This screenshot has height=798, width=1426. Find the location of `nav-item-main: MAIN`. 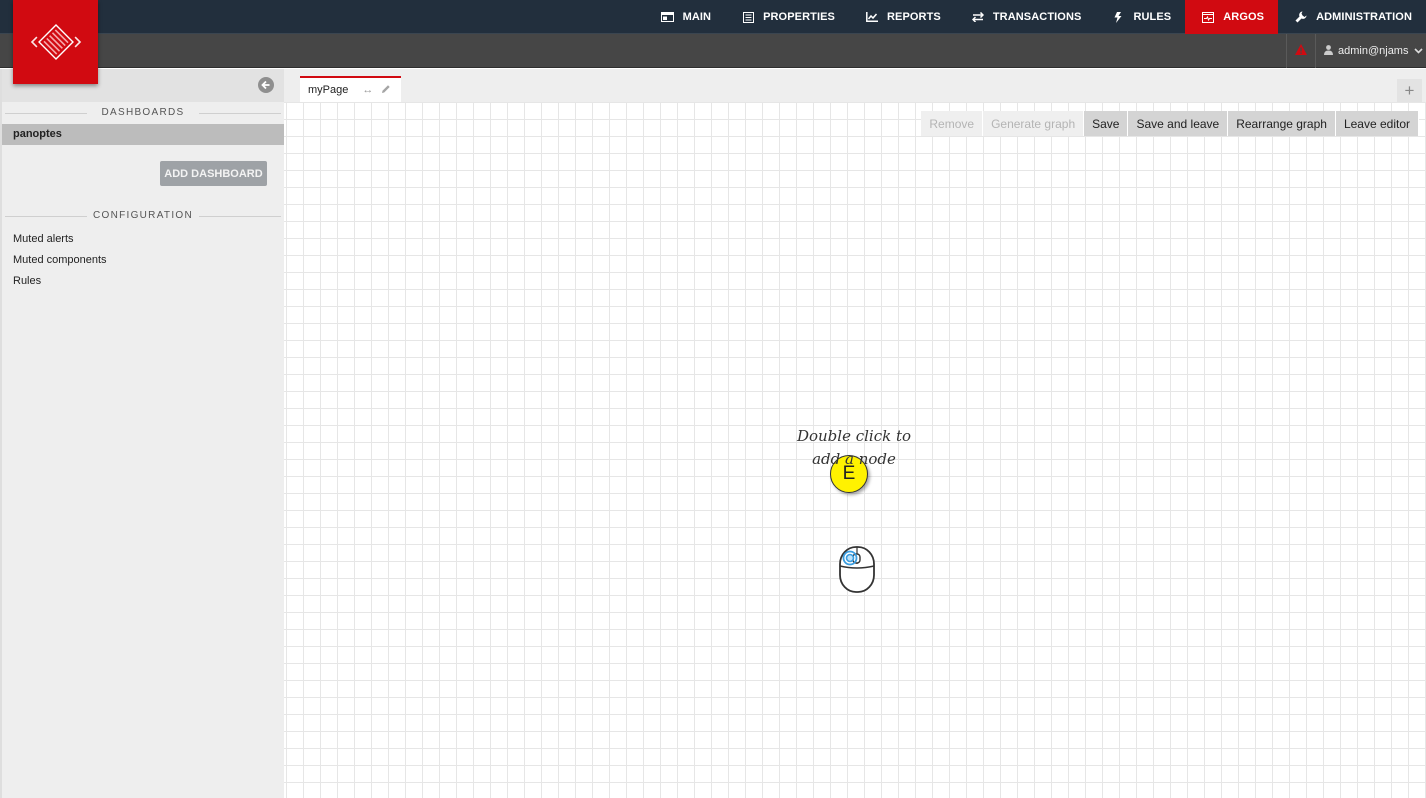

nav-item-main: MAIN is located at coordinates (685, 17).